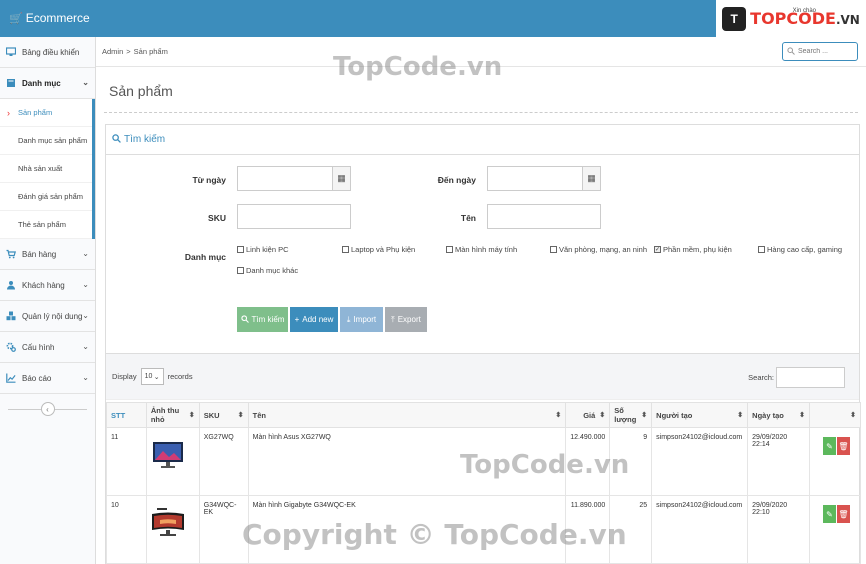  I want to click on table-search: Search:, so click(796, 377).